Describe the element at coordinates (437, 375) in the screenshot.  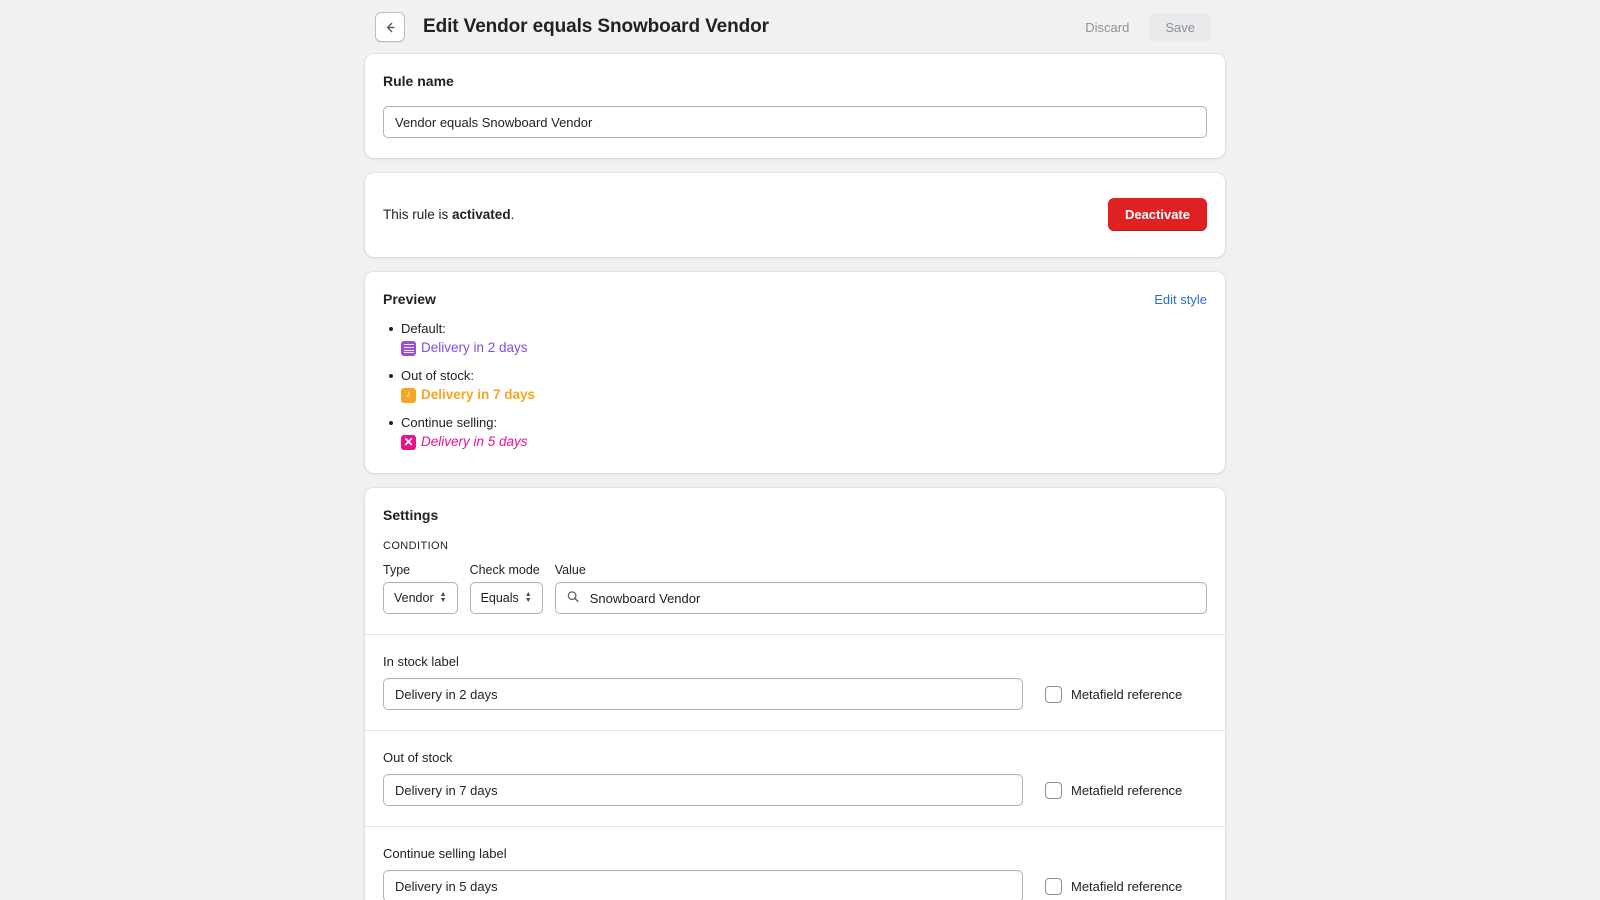
I see `preview-item-caption: Out of stock:` at that location.